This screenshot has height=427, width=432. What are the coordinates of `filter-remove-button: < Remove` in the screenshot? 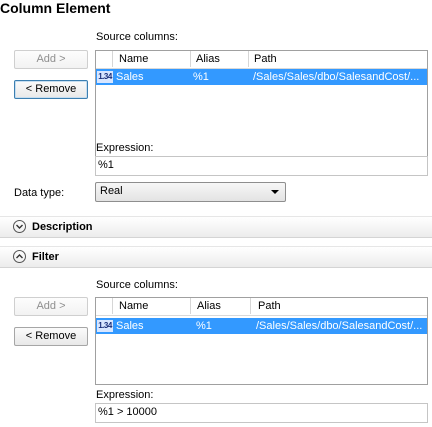 It's located at (51, 336).